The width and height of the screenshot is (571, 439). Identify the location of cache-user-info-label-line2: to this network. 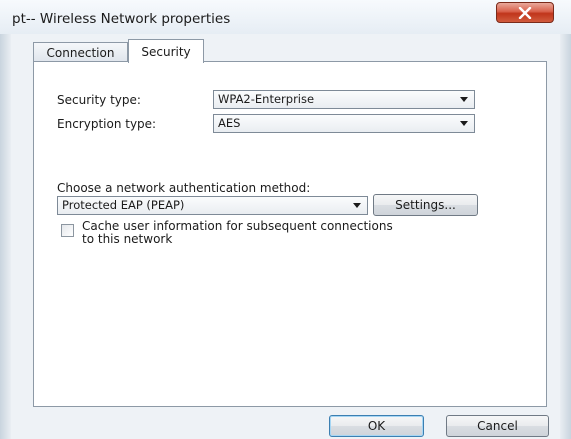
(127, 239).